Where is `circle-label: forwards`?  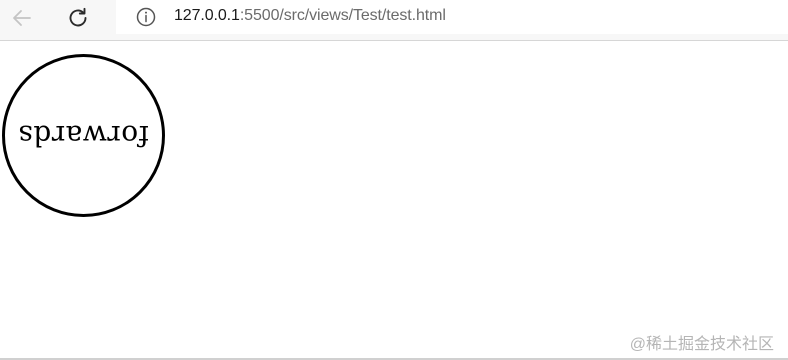
circle-label: forwards is located at coordinates (83, 135).